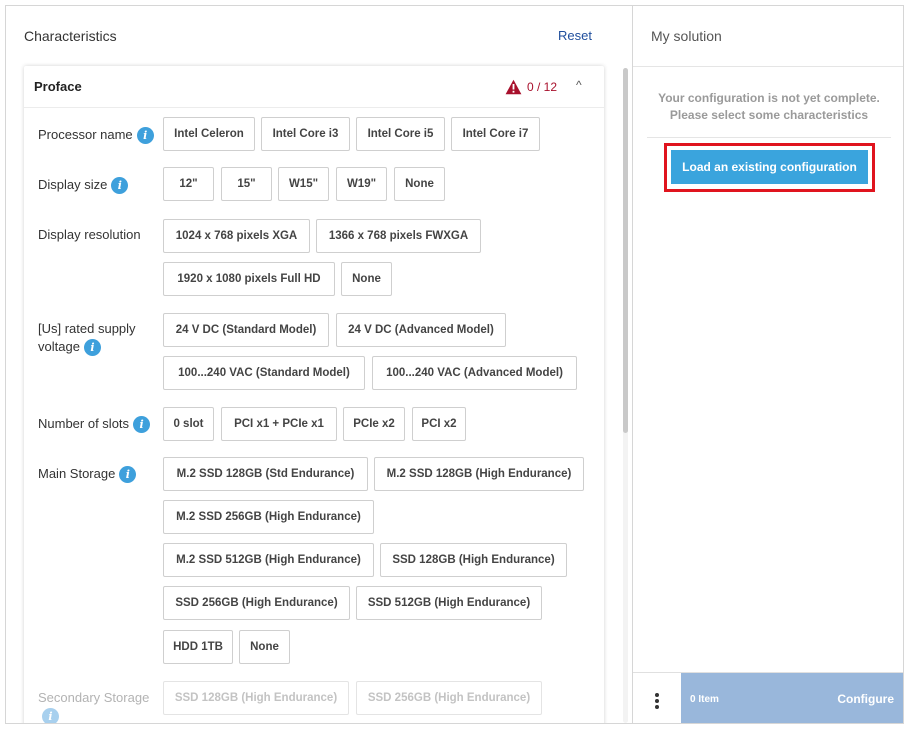  I want to click on option-button: PCI x2, so click(439, 424).